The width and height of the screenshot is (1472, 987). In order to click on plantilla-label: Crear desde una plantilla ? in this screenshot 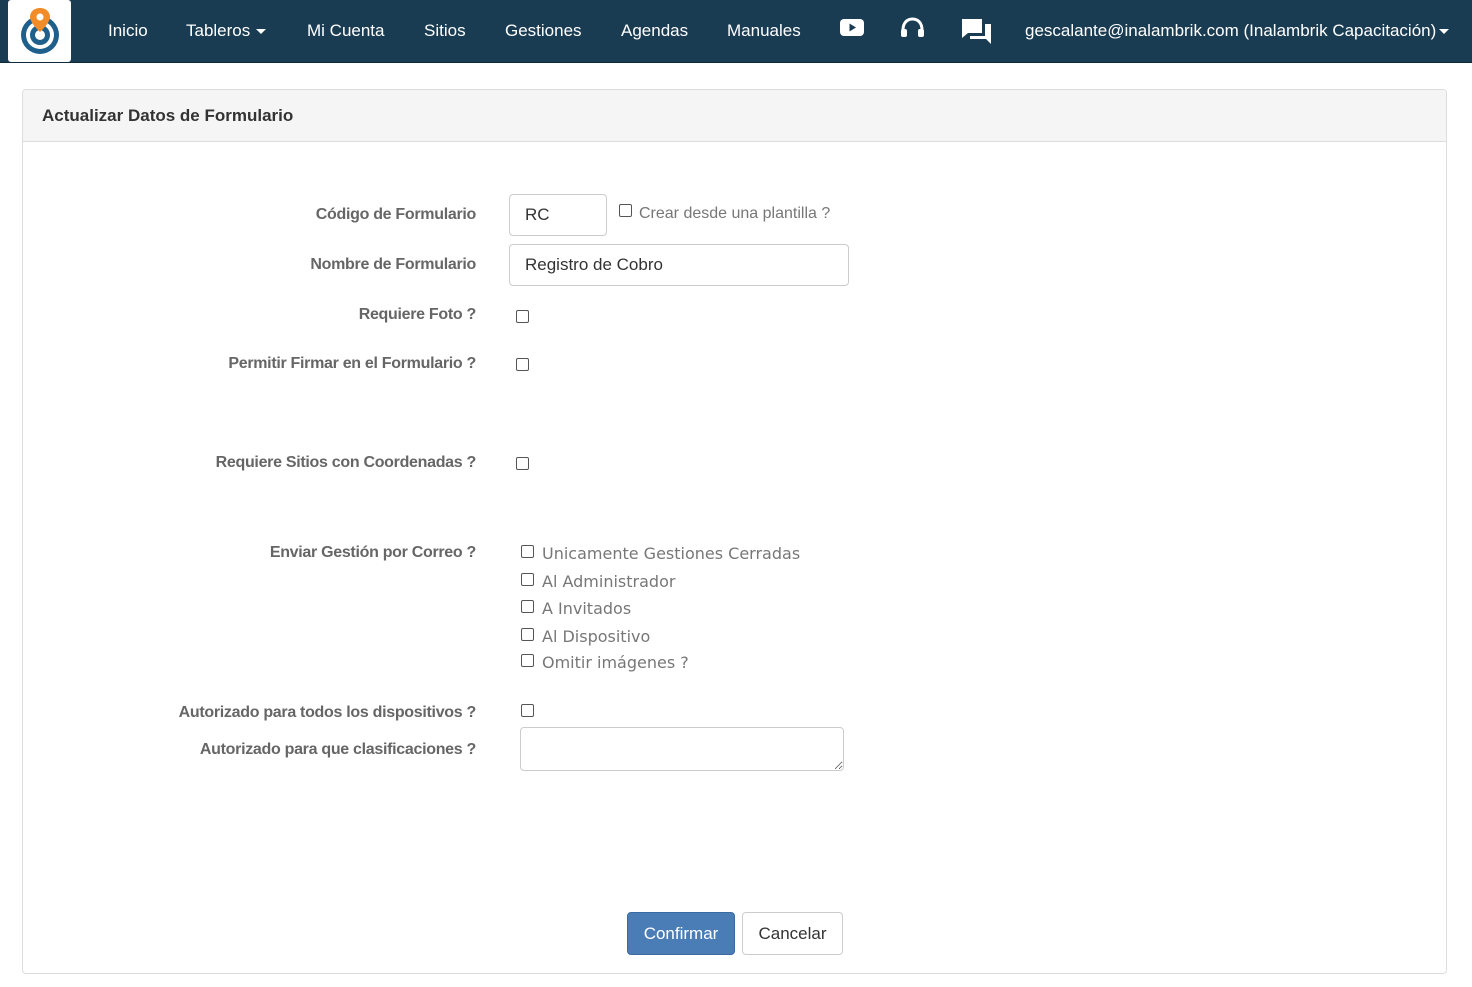, I will do `click(735, 213)`.